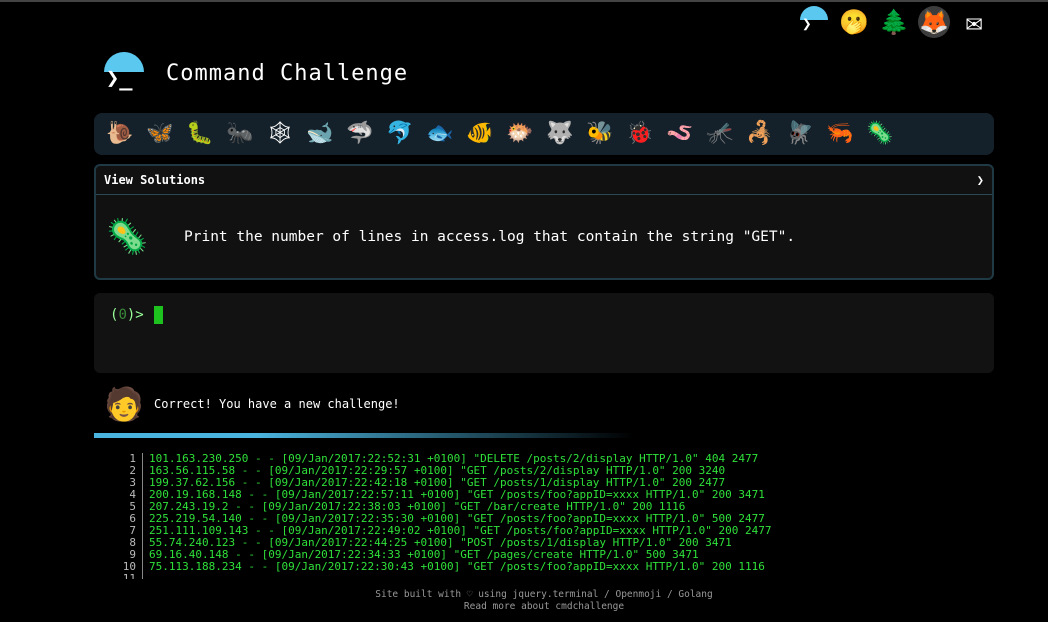 This screenshot has height=622, width=1048. Describe the element at coordinates (287, 73) in the screenshot. I see `page-title: Command Challenge` at that location.